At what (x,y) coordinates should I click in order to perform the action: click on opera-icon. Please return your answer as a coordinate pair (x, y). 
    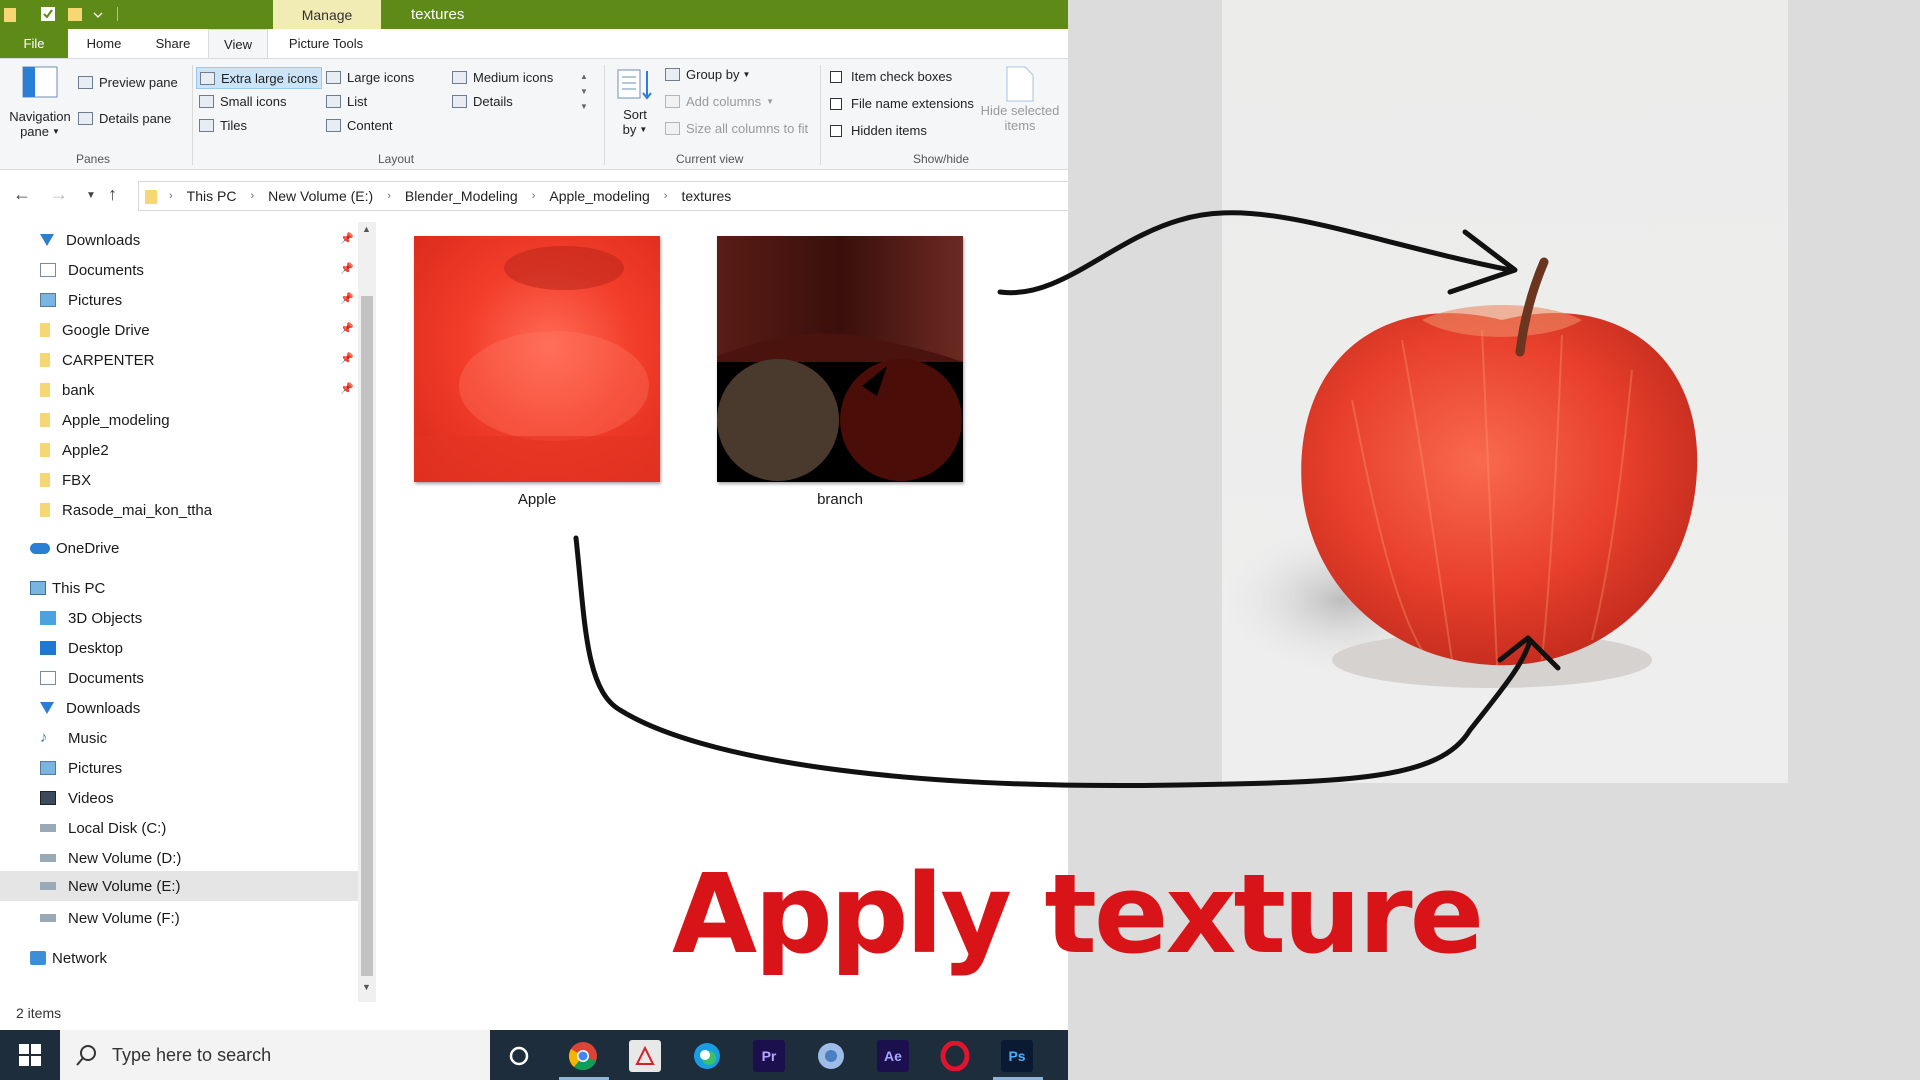
    Looking at the image, I should click on (955, 1056).